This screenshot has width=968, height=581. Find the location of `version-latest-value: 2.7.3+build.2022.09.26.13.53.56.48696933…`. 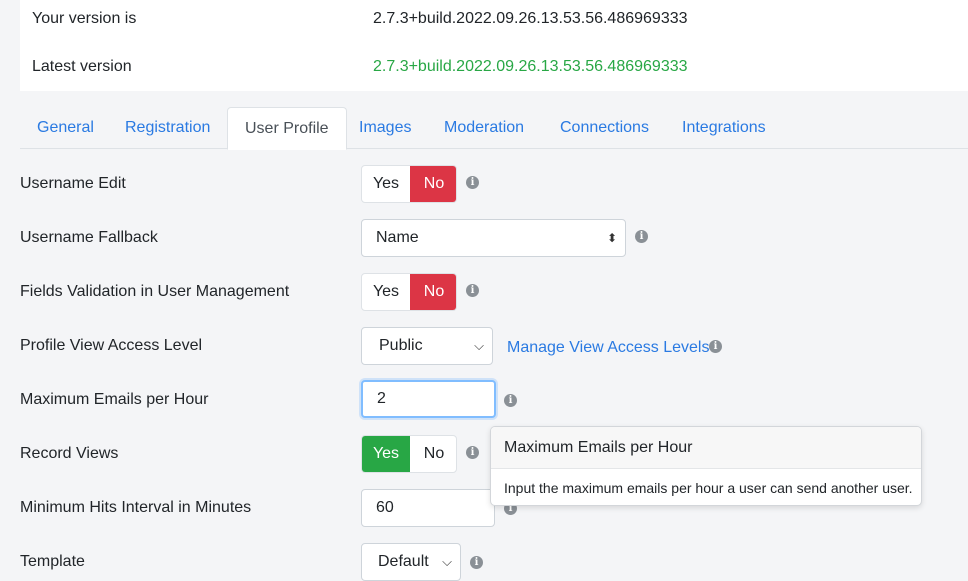

version-latest-value: 2.7.3+build.2022.09.26.13.53.56.48696933… is located at coordinates (530, 66).